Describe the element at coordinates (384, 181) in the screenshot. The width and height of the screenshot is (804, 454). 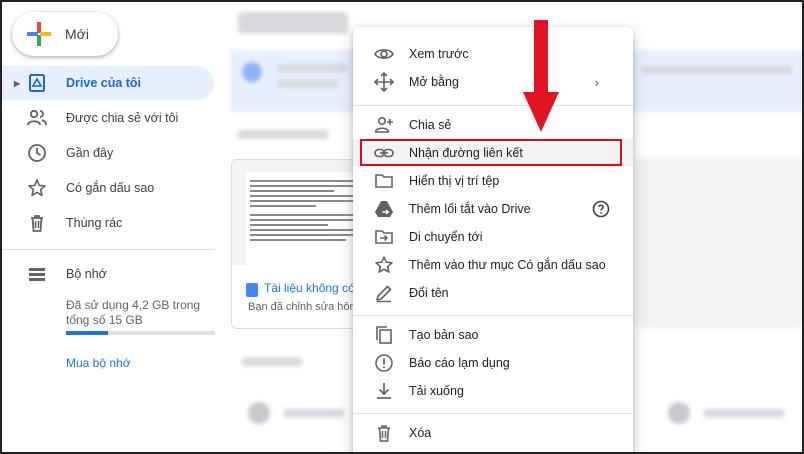
I see `folder-icon` at that location.